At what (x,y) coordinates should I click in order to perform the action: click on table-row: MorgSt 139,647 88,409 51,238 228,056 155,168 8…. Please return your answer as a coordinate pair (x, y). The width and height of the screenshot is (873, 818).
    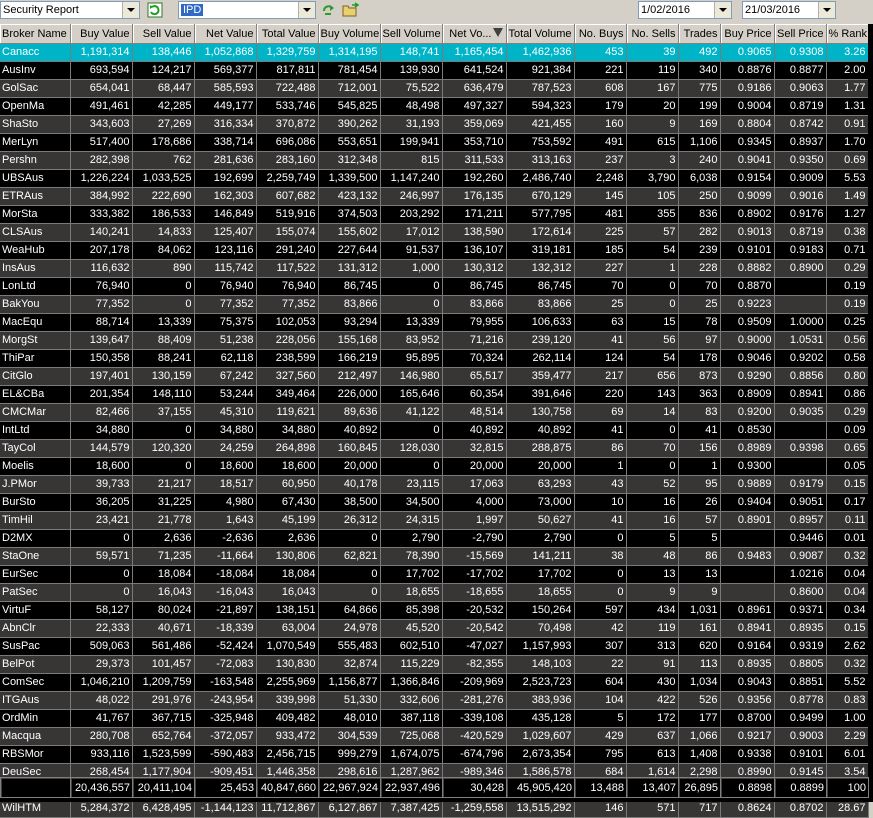
    Looking at the image, I should click on (434, 340).